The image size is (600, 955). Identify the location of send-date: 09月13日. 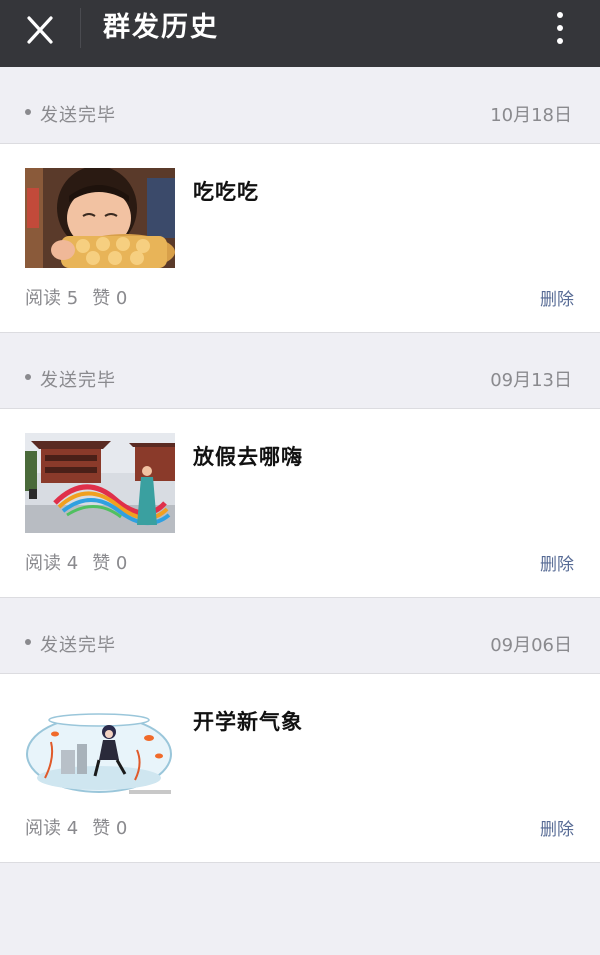
(531, 380).